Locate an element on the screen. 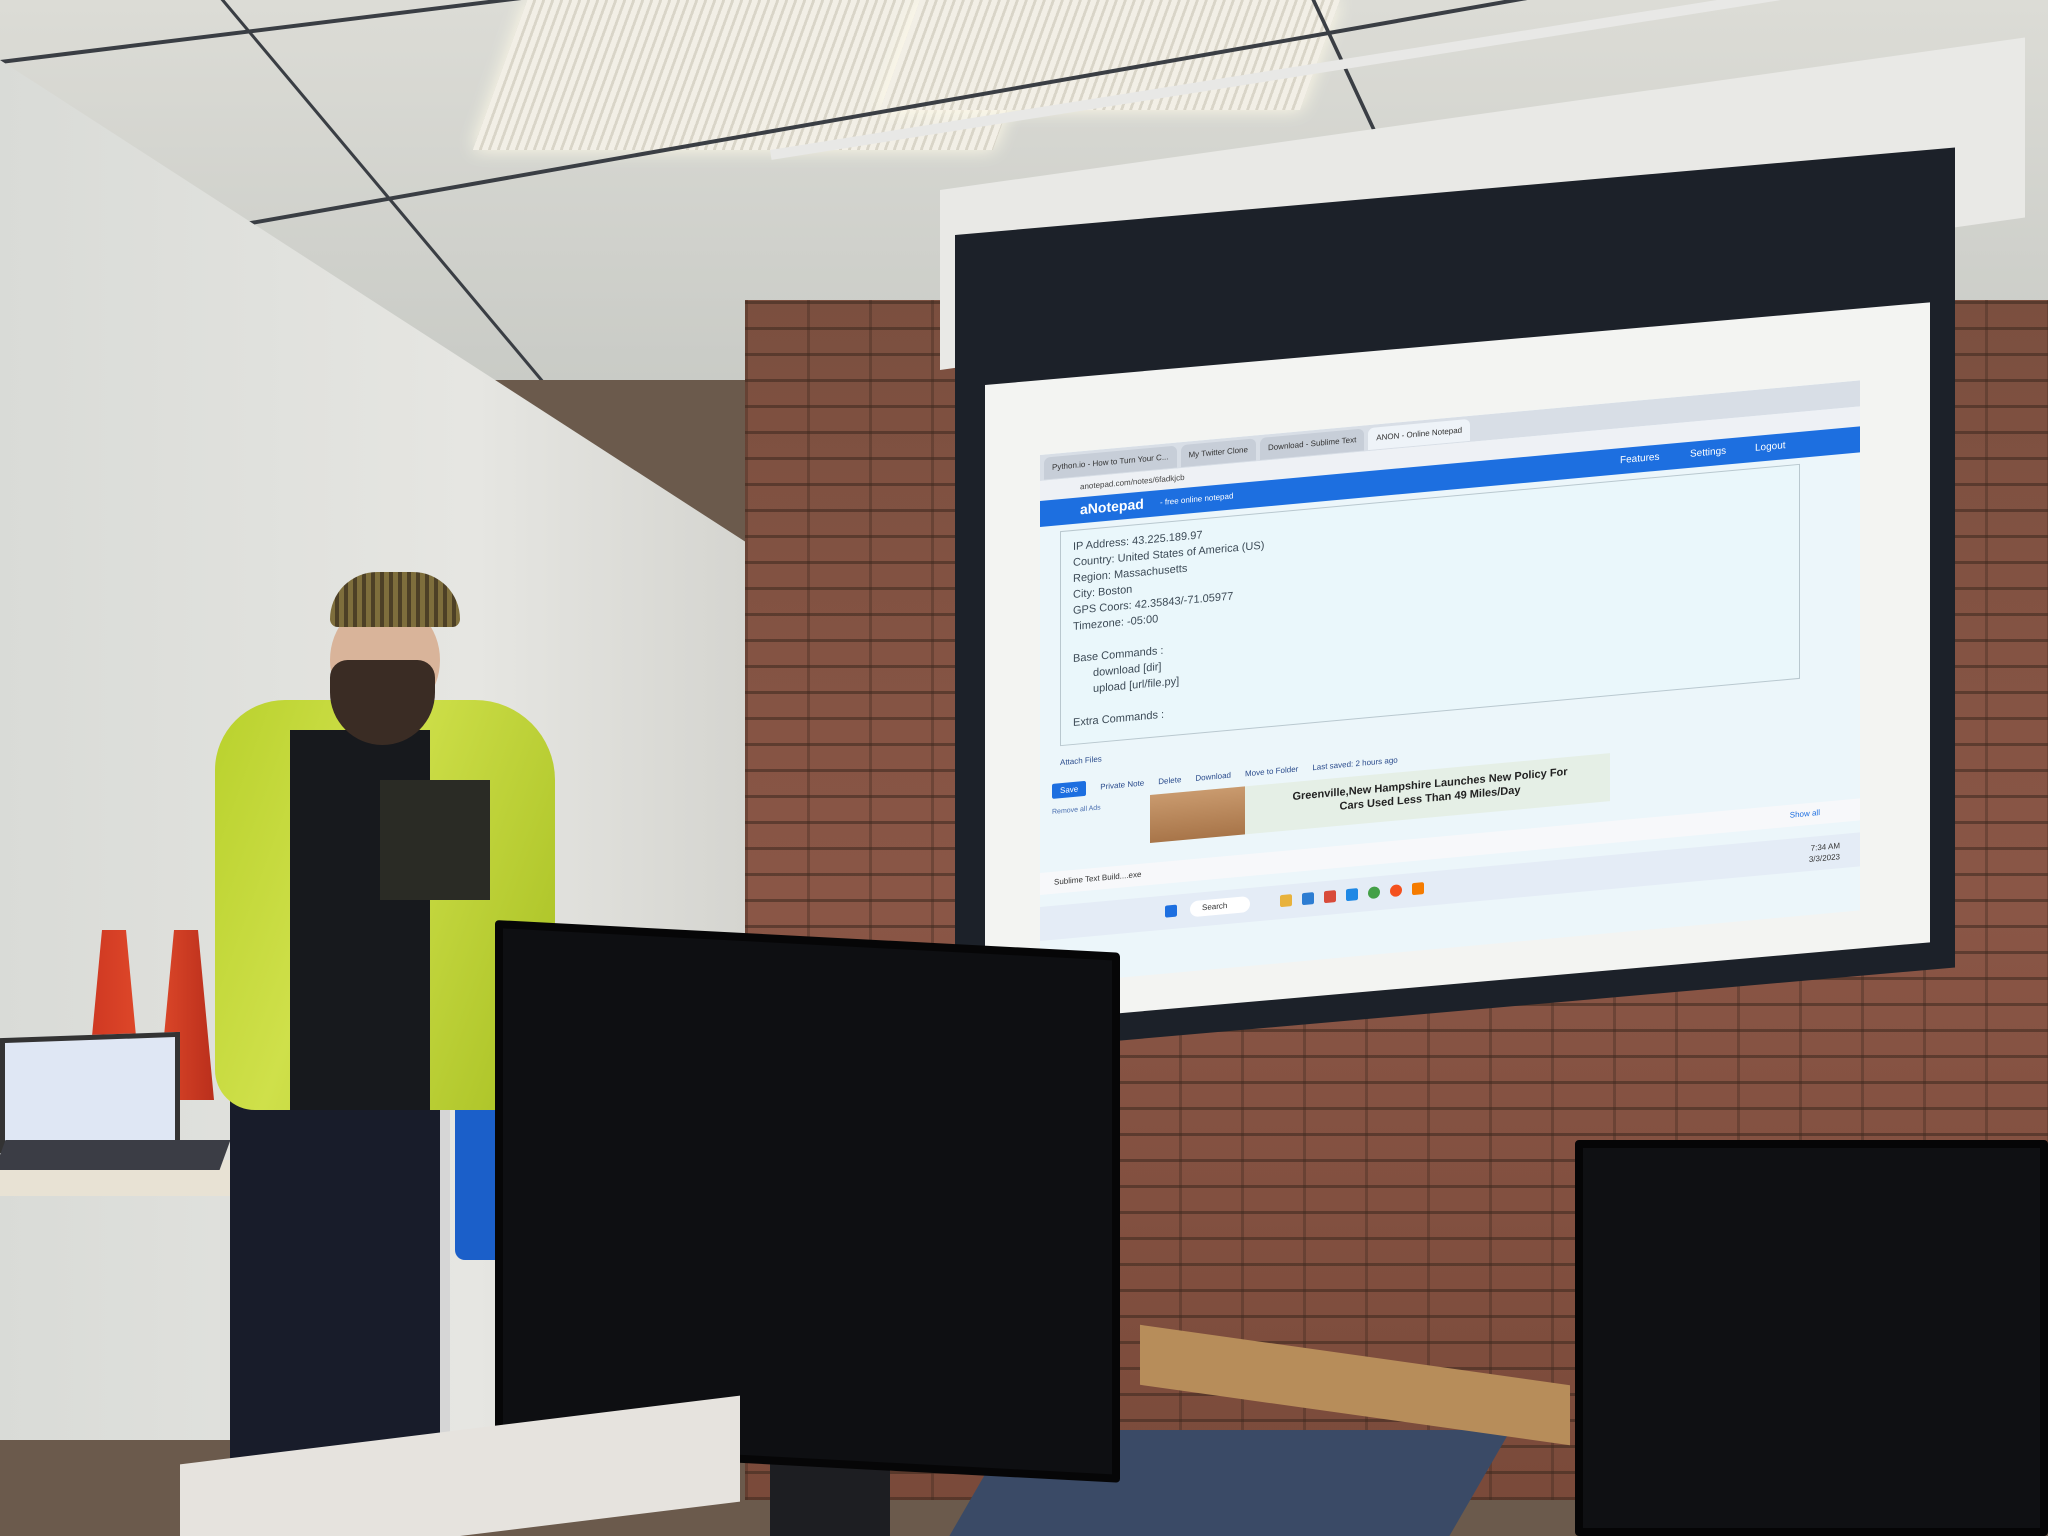  app-tagline: - free online notepad is located at coordinates (1197, 499).